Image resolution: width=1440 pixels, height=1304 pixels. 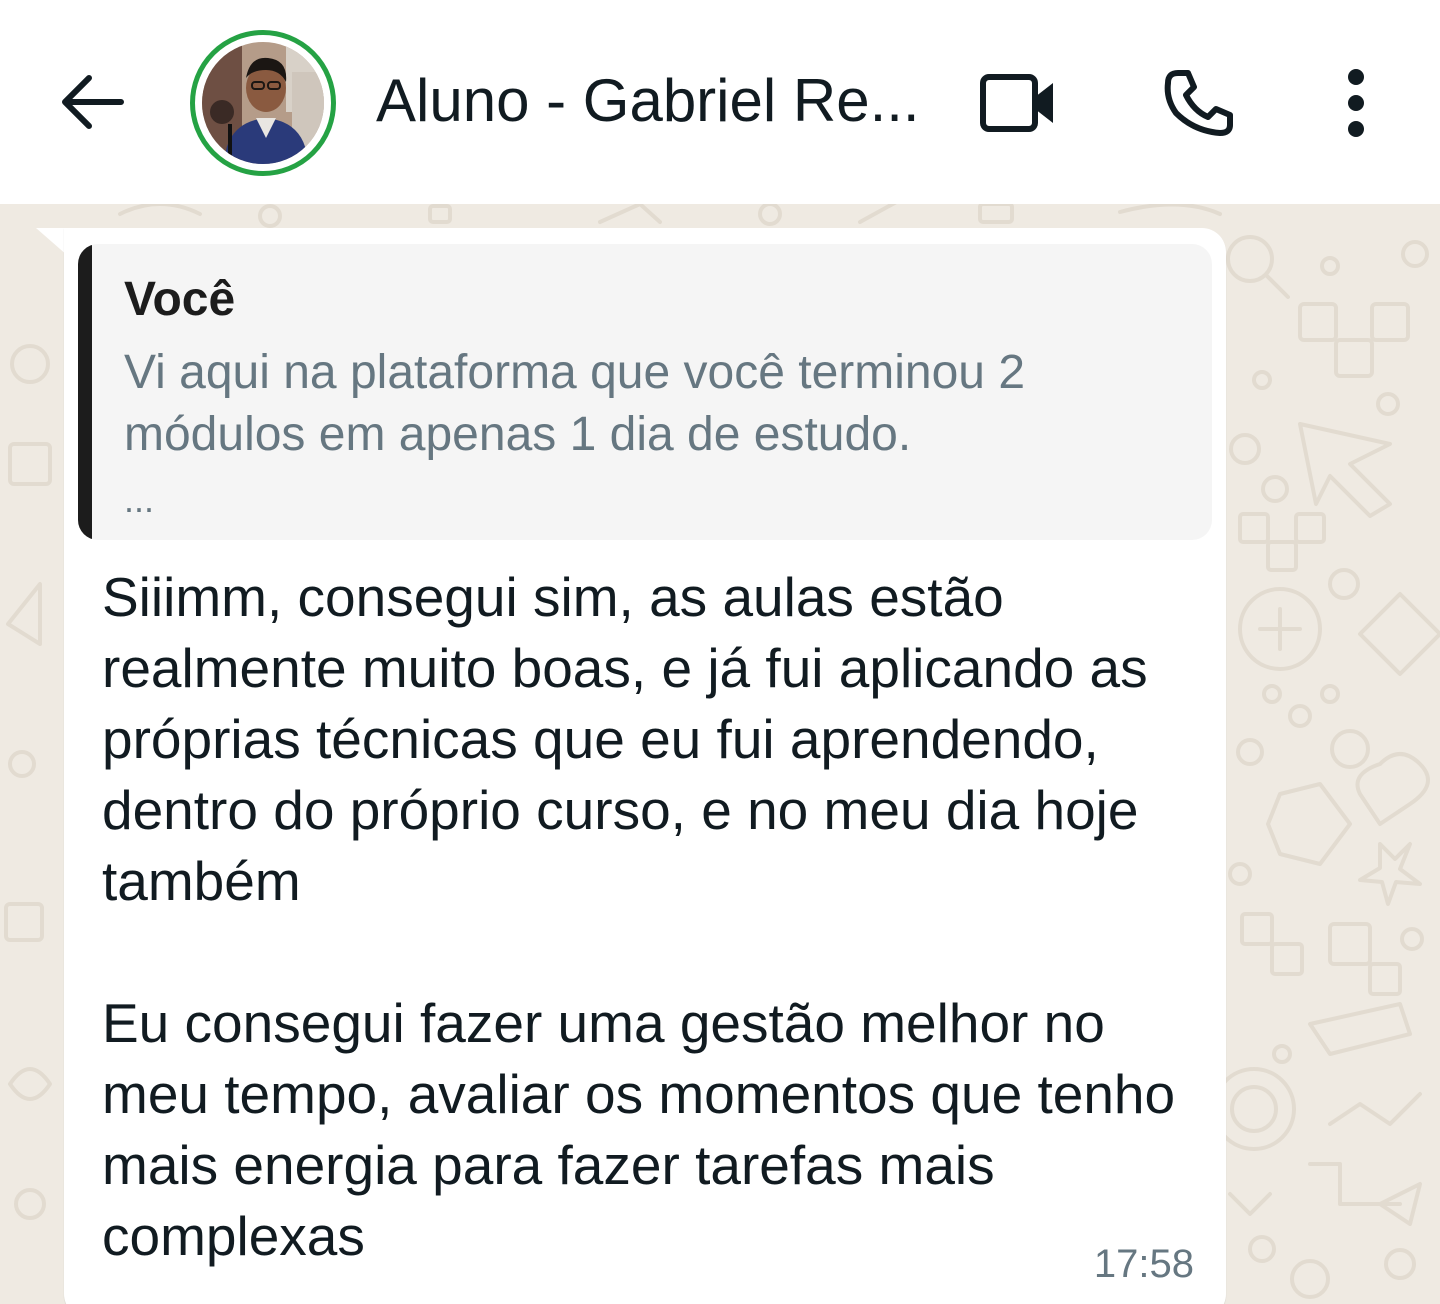 I want to click on message-timestamp: 17:58, so click(x=1143, y=1264).